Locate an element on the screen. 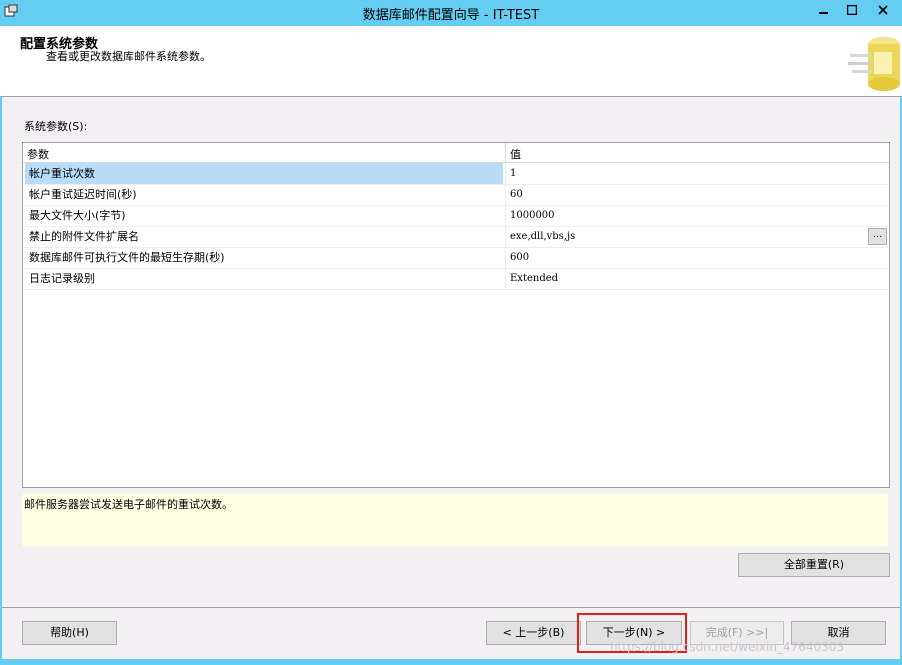 The image size is (902, 665). param-name: 帐户重试次数 is located at coordinates (264, 173).